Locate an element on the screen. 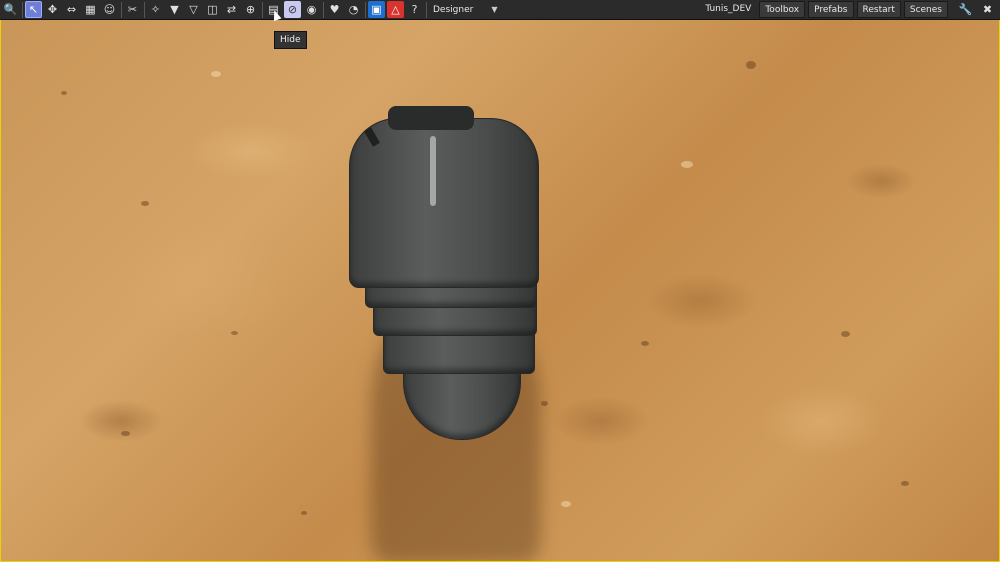 The image size is (1000, 562). armor-neck is located at coordinates (431, 118).